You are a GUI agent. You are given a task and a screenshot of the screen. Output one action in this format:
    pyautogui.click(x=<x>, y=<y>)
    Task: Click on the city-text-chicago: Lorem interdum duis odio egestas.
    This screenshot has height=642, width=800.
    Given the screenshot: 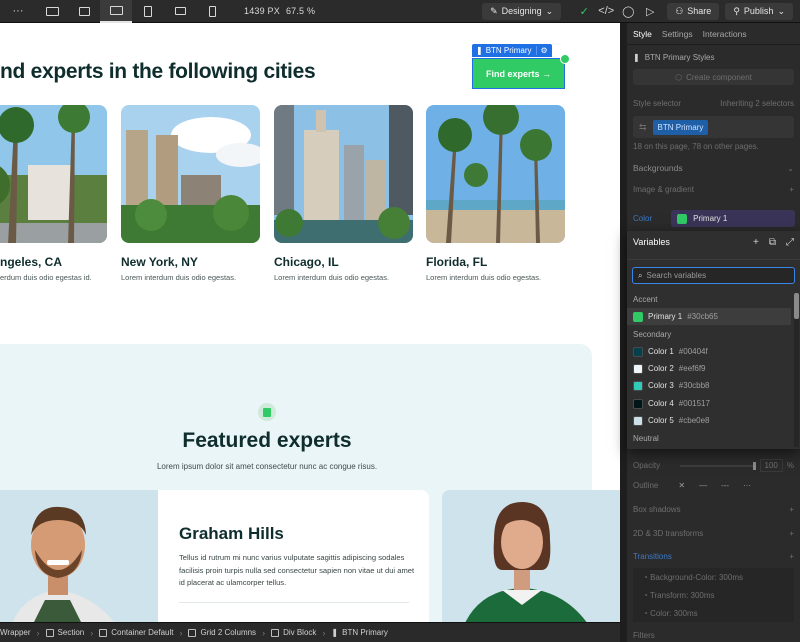 What is the action you would take?
    pyautogui.click(x=331, y=277)
    